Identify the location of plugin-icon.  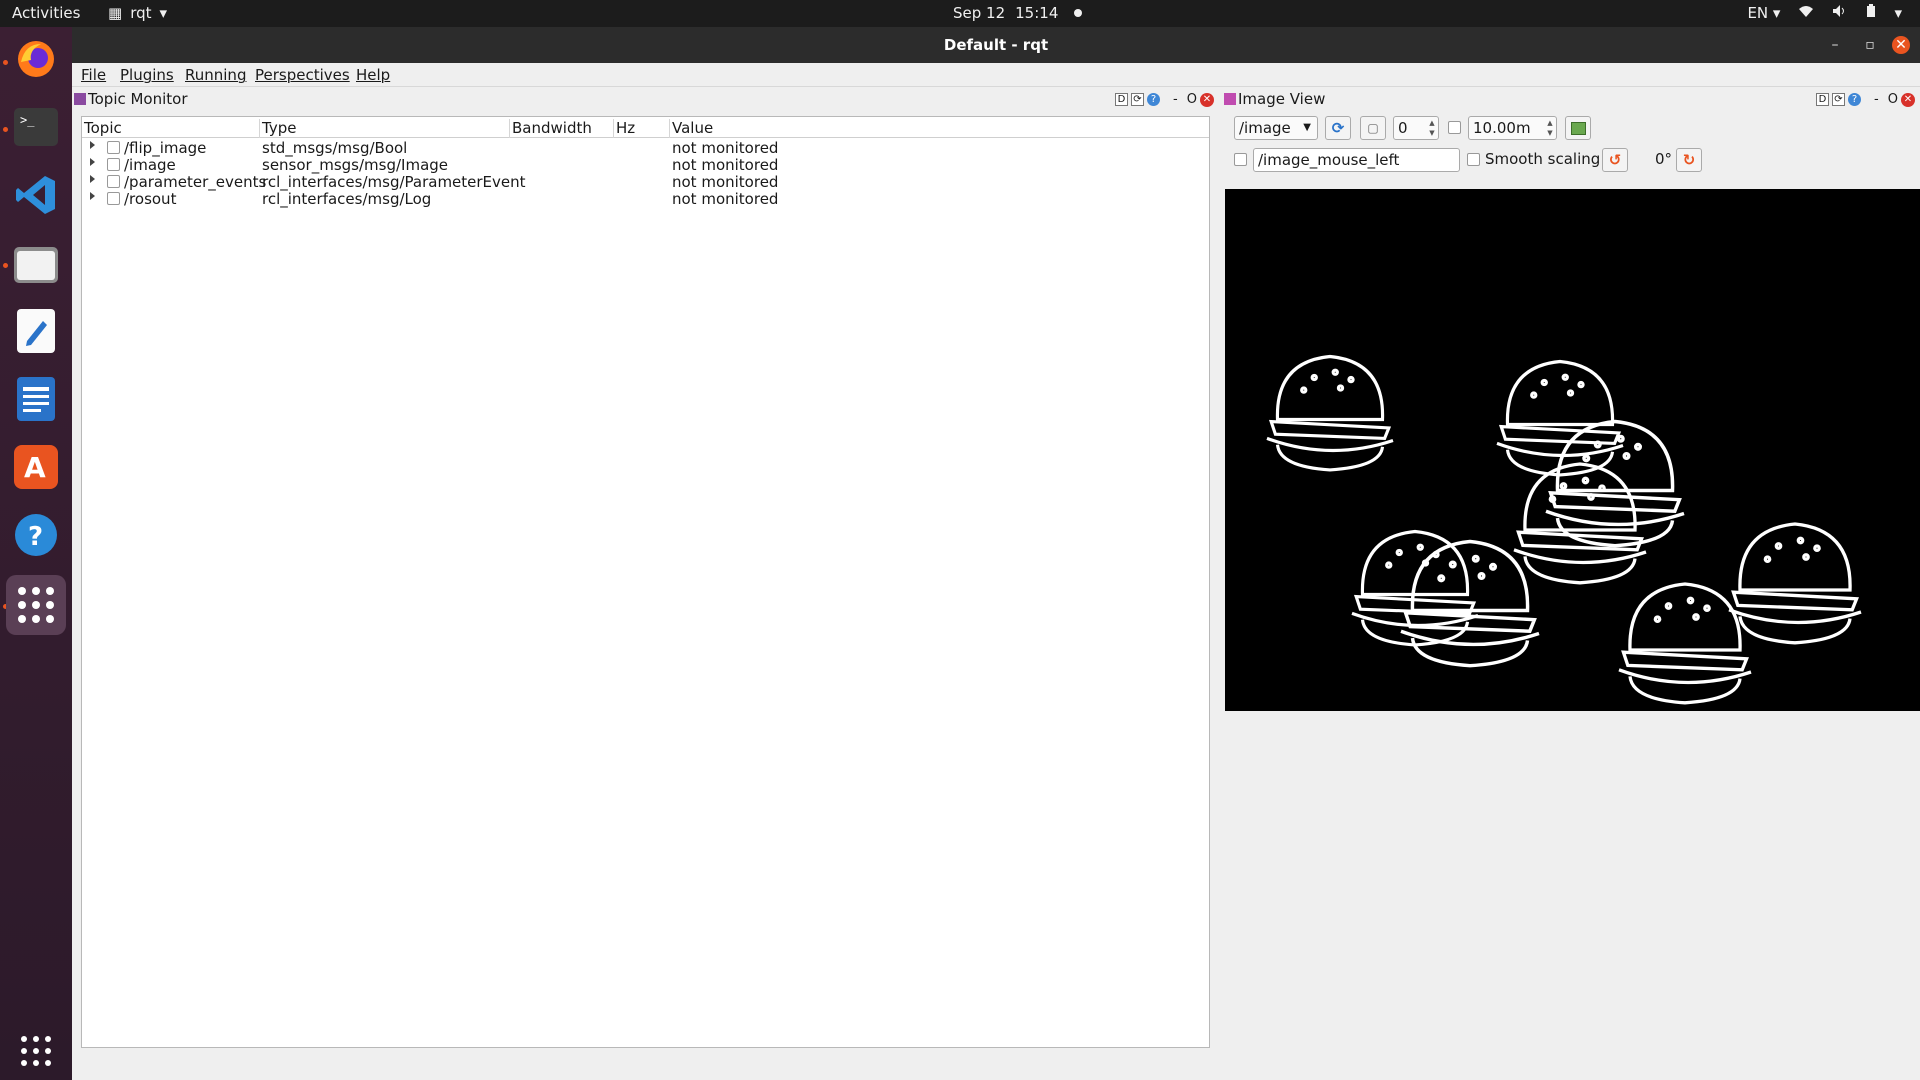
(1230, 99).